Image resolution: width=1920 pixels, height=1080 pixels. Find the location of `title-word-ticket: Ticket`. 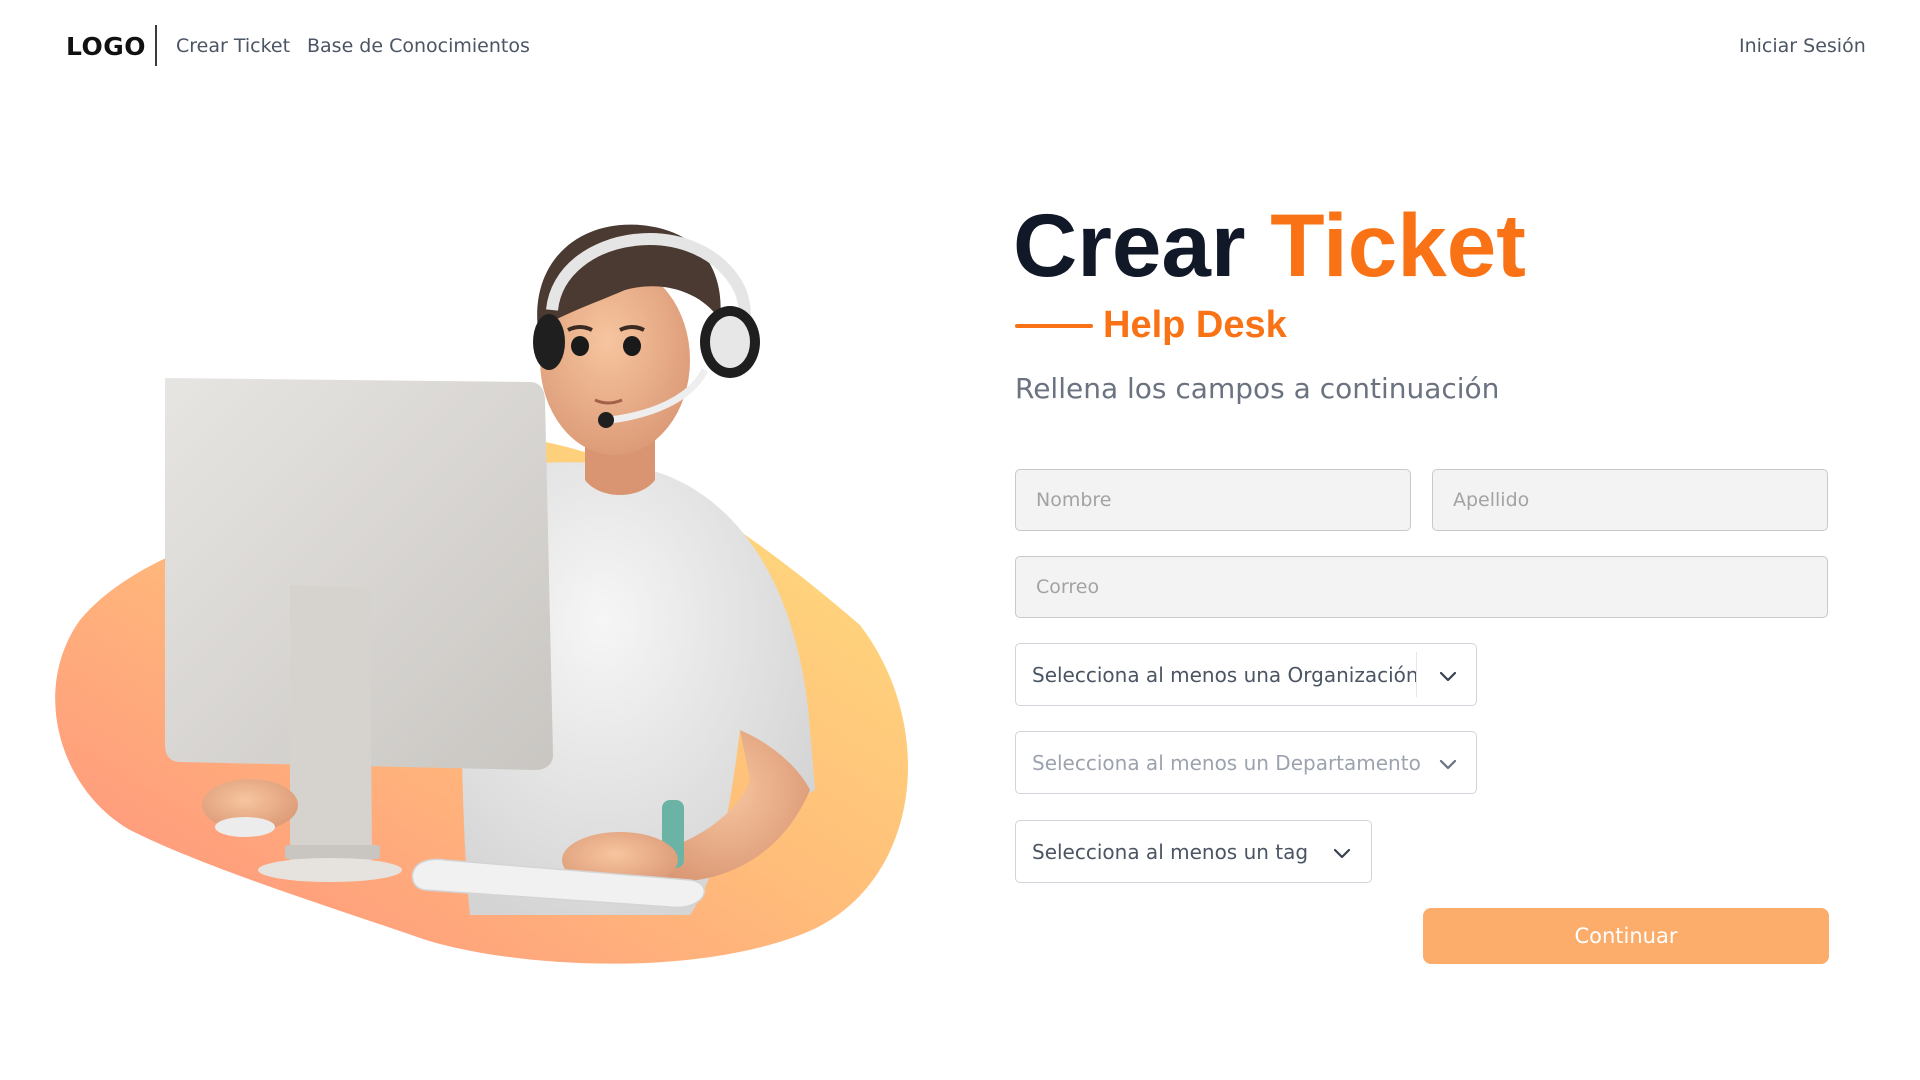

title-word-ticket: Ticket is located at coordinates (1398, 245).